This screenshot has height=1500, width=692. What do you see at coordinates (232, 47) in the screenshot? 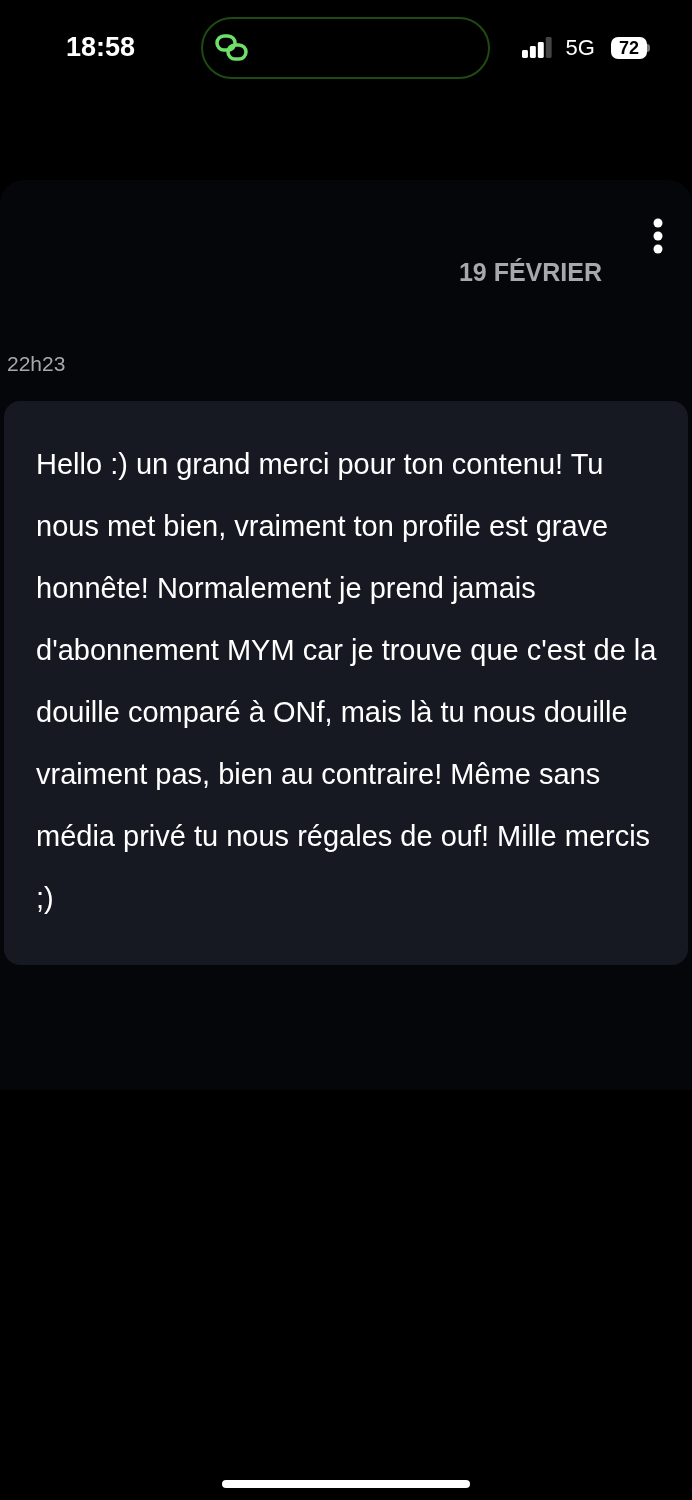
I see `chain-link-icon` at bounding box center [232, 47].